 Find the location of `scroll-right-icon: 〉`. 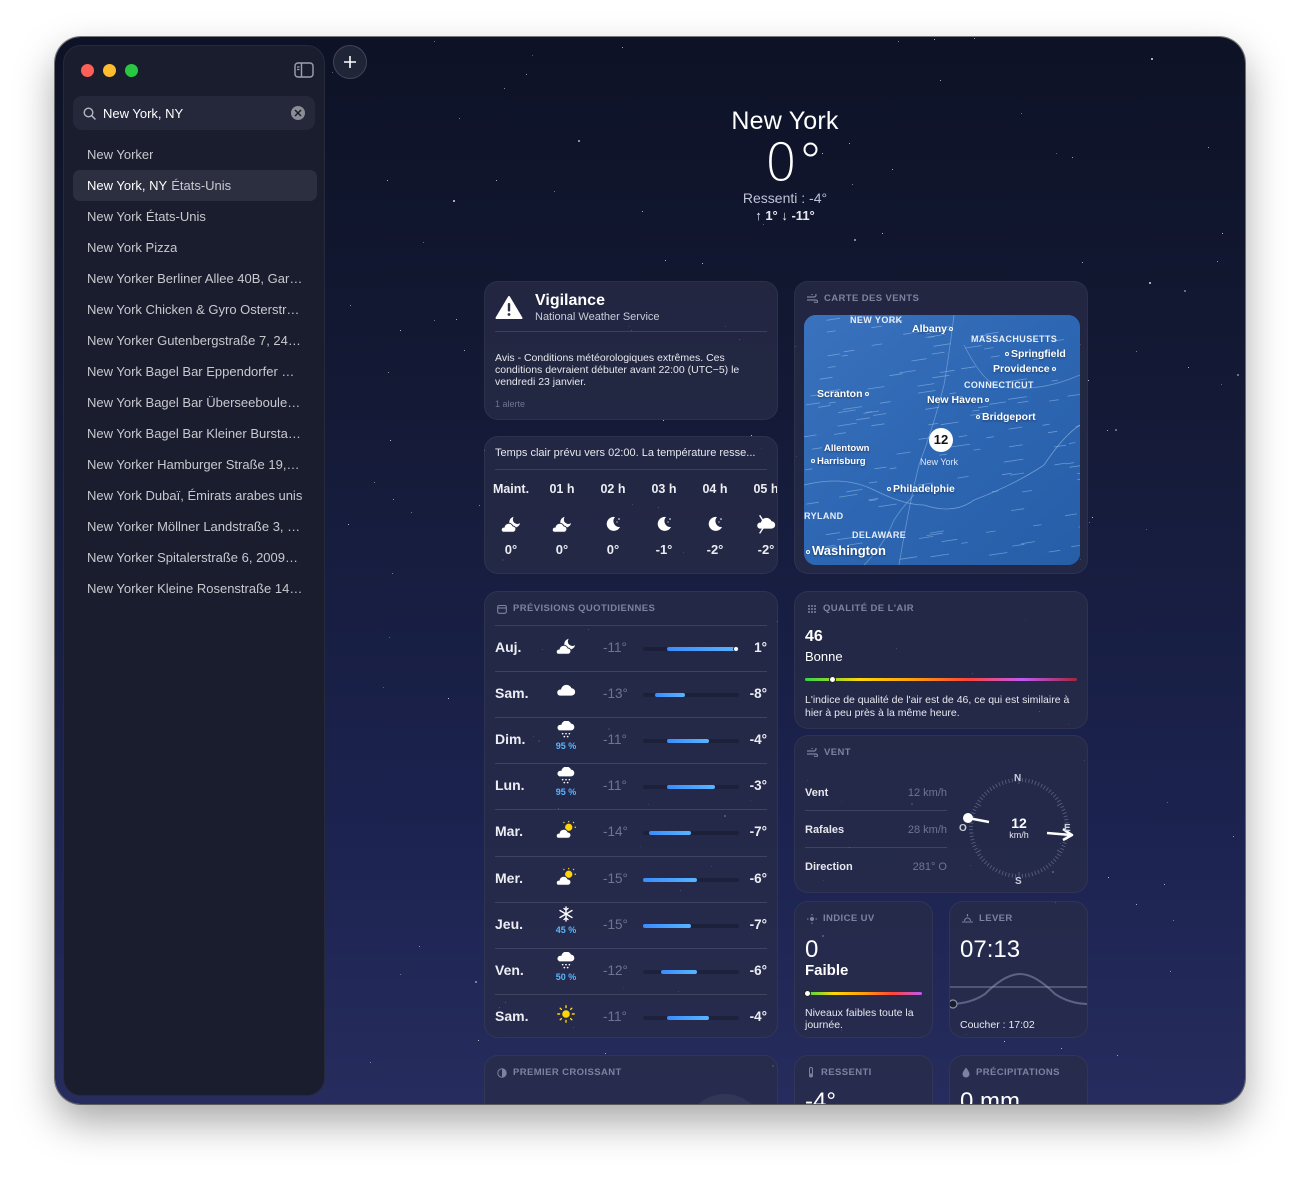

scroll-right-icon: 〉 is located at coordinates (767, 523).